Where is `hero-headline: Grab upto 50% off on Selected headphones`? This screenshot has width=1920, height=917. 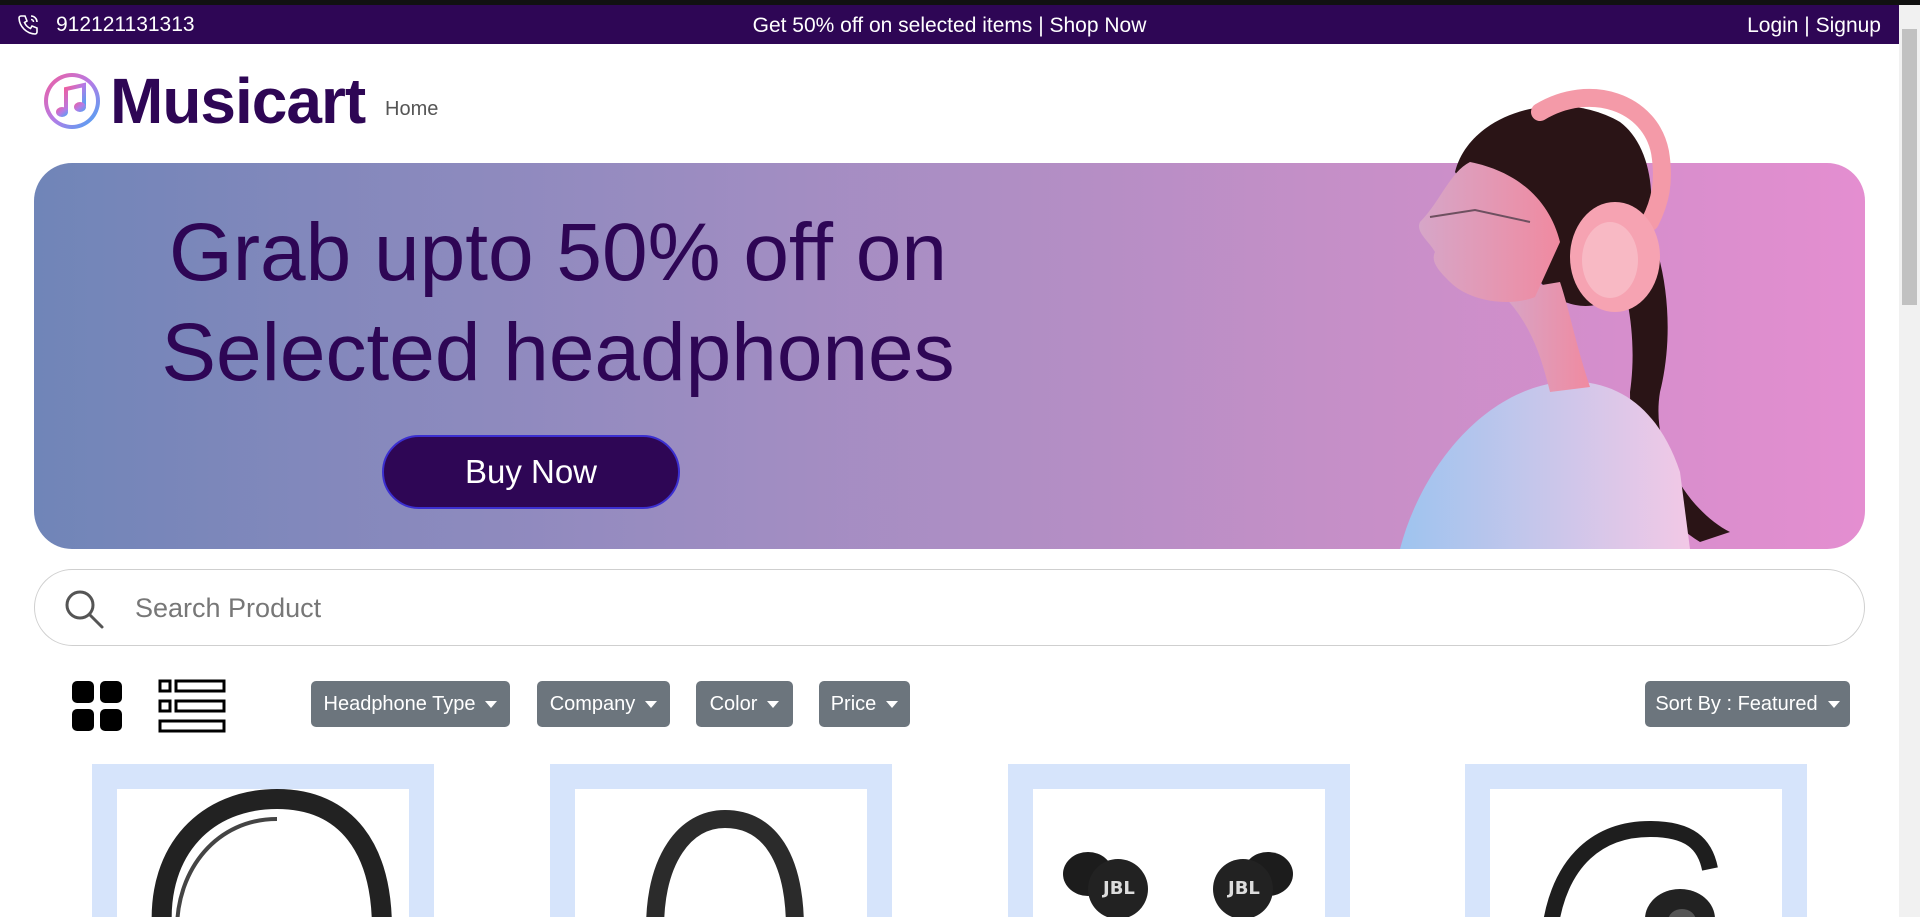 hero-headline: Grab upto 50% off on Selected headphones is located at coordinates (558, 303).